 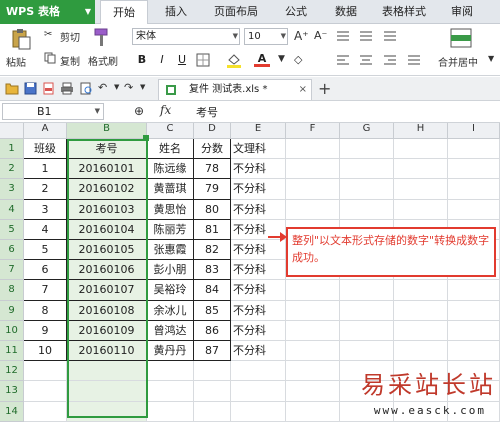 What do you see at coordinates (12, 88) in the screenshot?
I see `open-folder-icon` at bounding box center [12, 88].